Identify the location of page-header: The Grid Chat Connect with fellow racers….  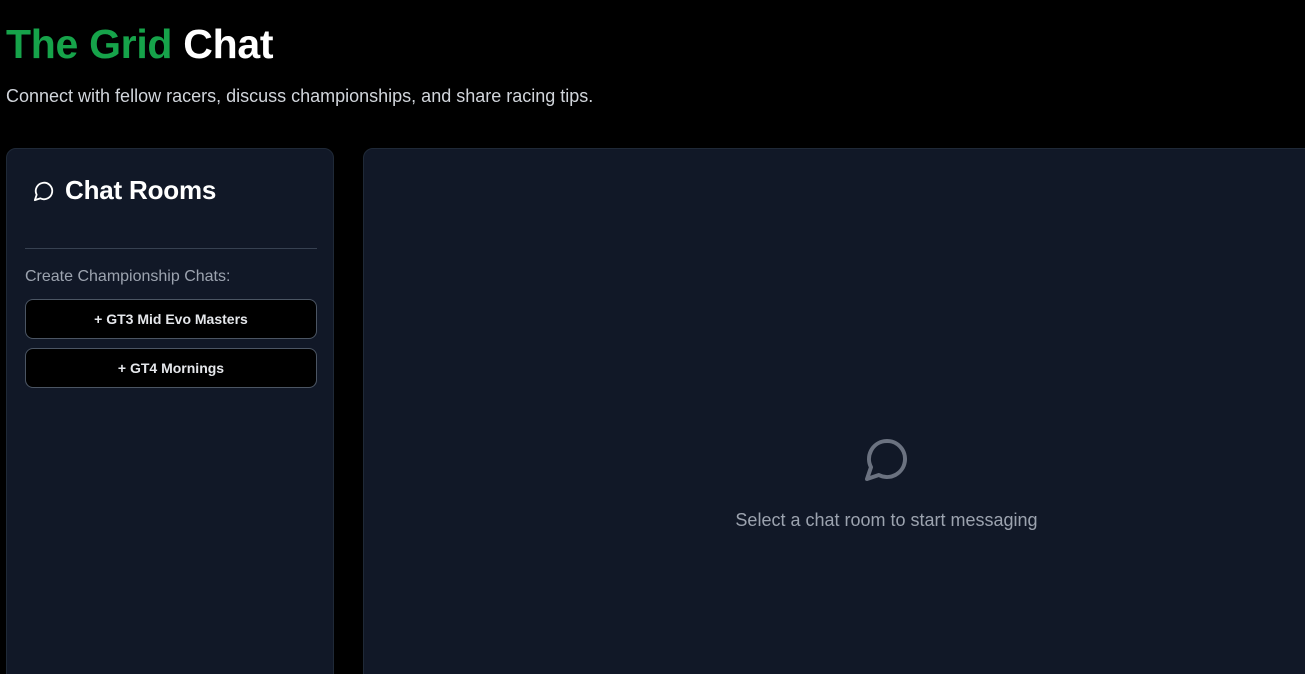
(299, 62).